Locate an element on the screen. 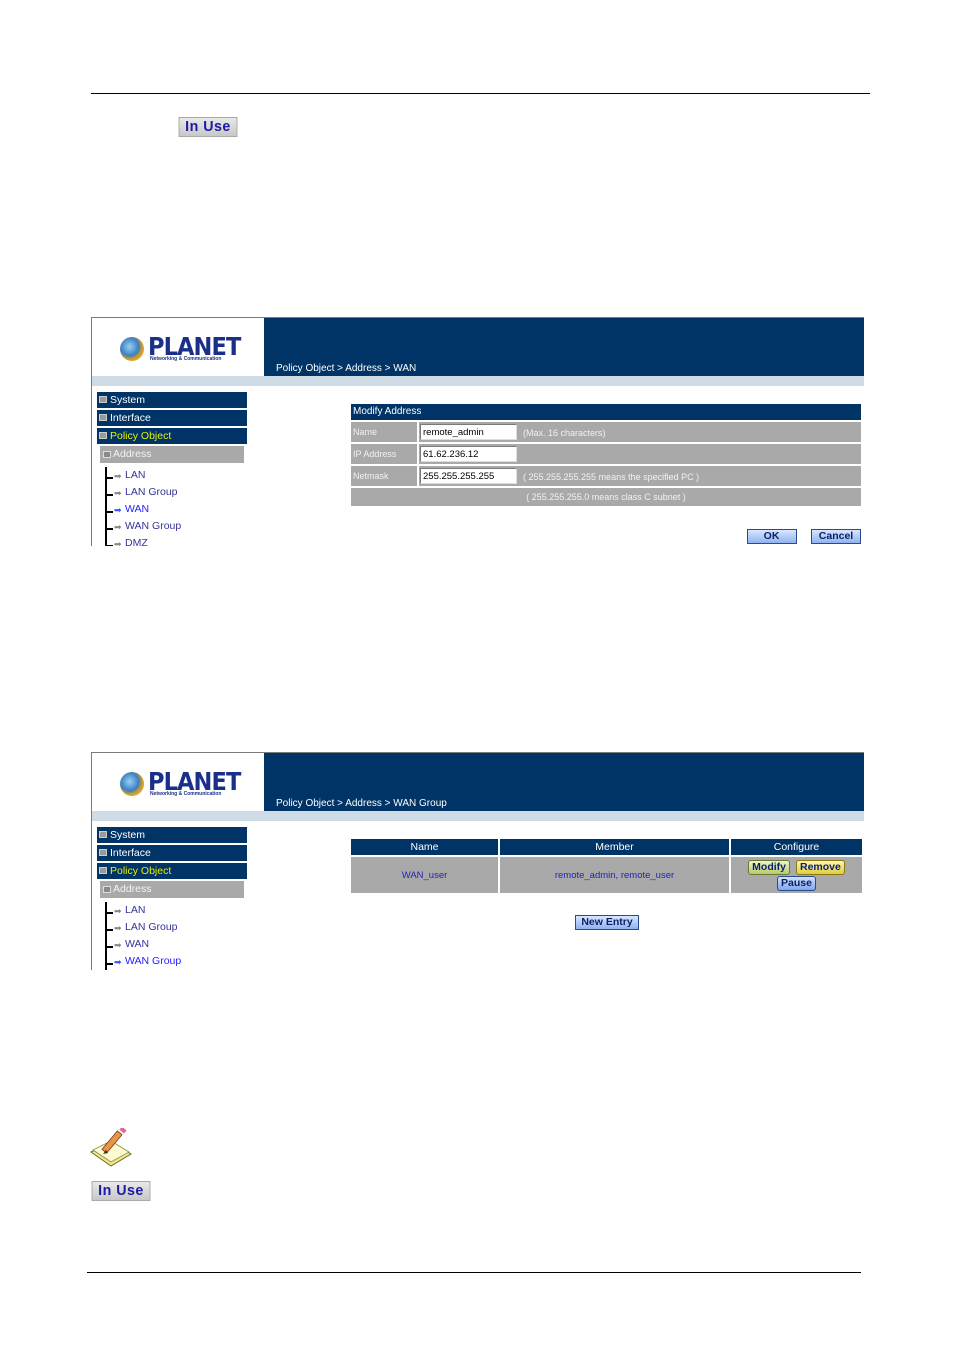  breadcrumb: Policy Object > Address > WAN Group is located at coordinates (361, 803).